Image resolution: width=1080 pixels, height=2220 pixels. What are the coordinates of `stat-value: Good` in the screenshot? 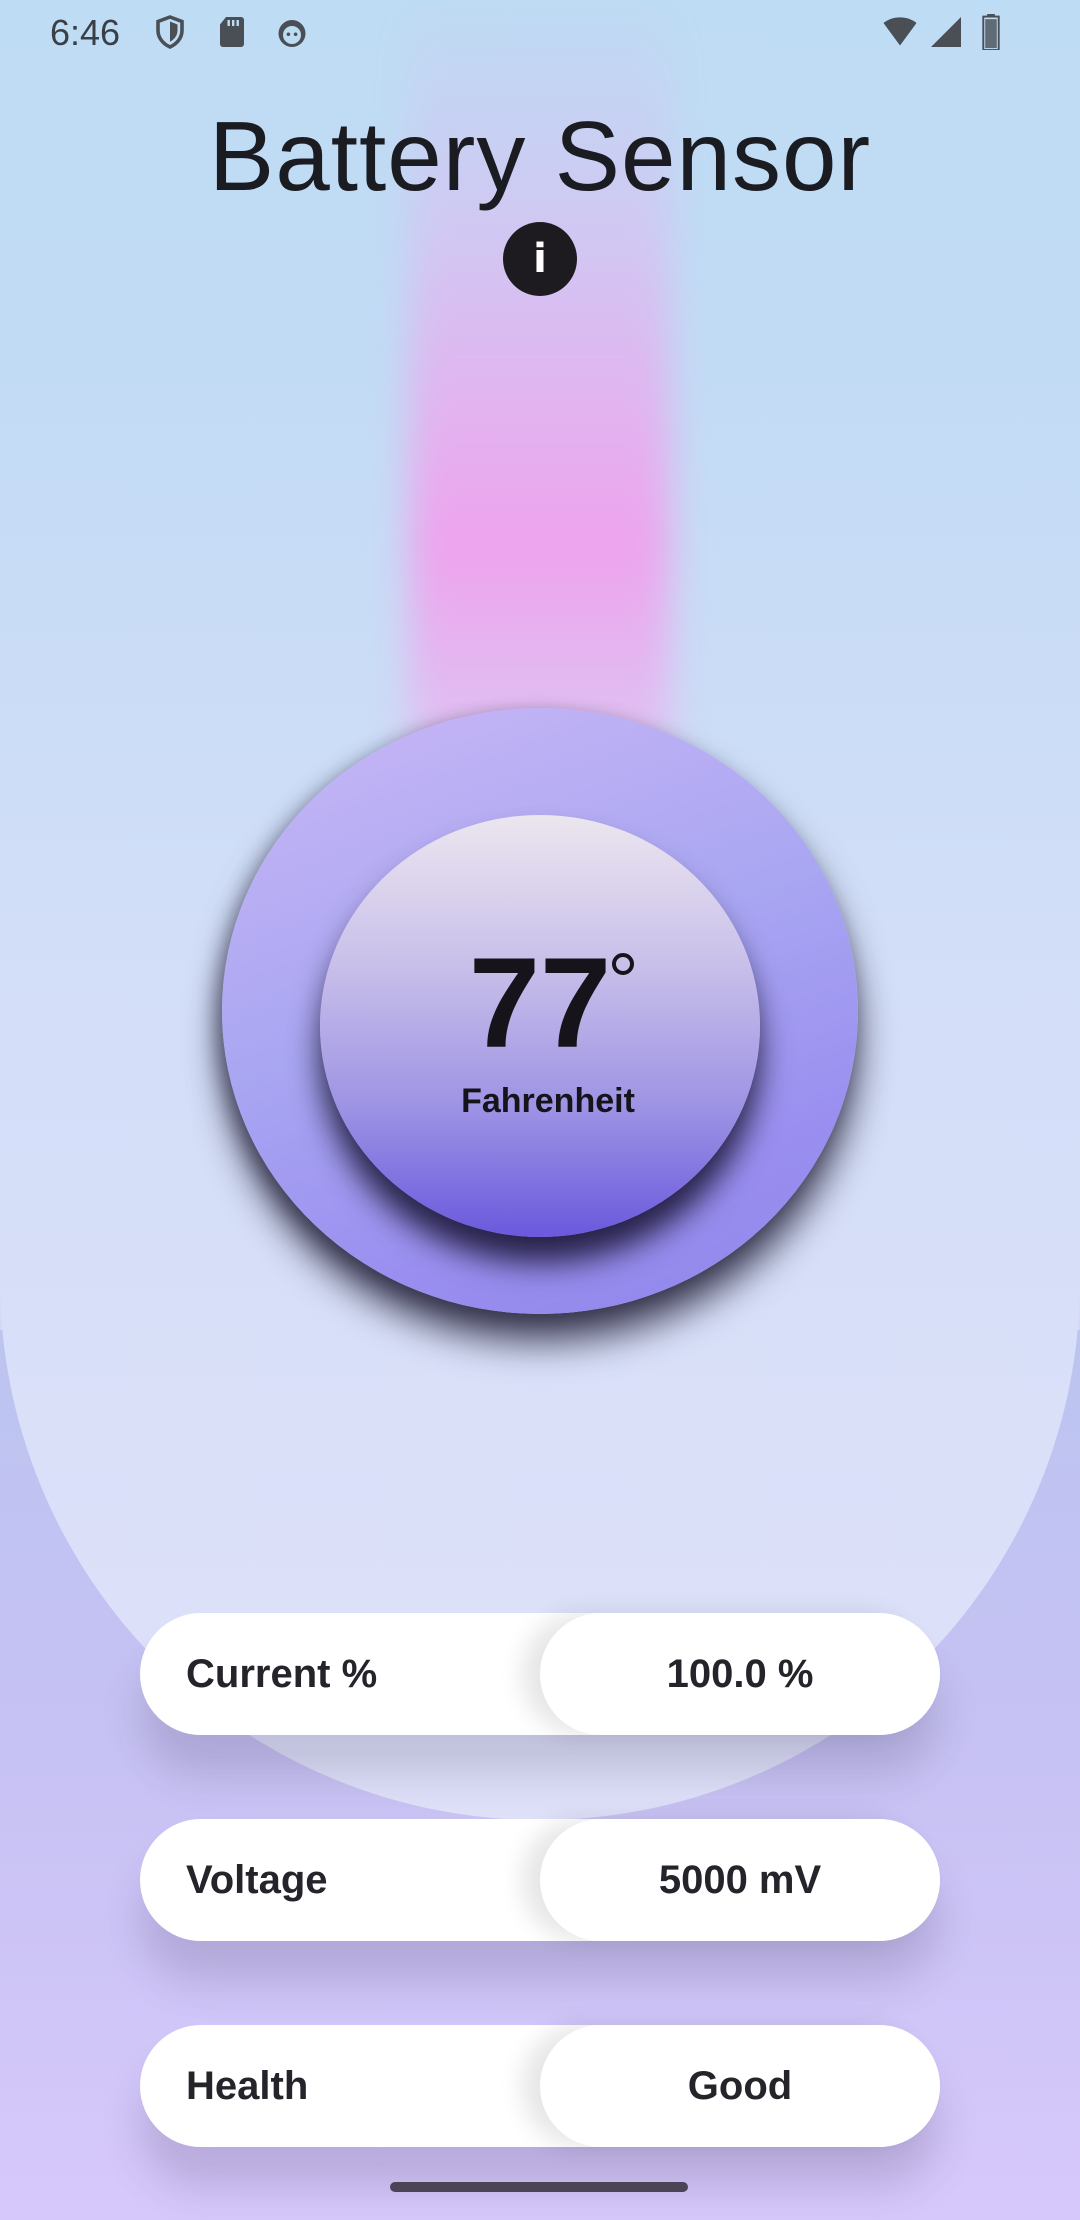 It's located at (740, 2086).